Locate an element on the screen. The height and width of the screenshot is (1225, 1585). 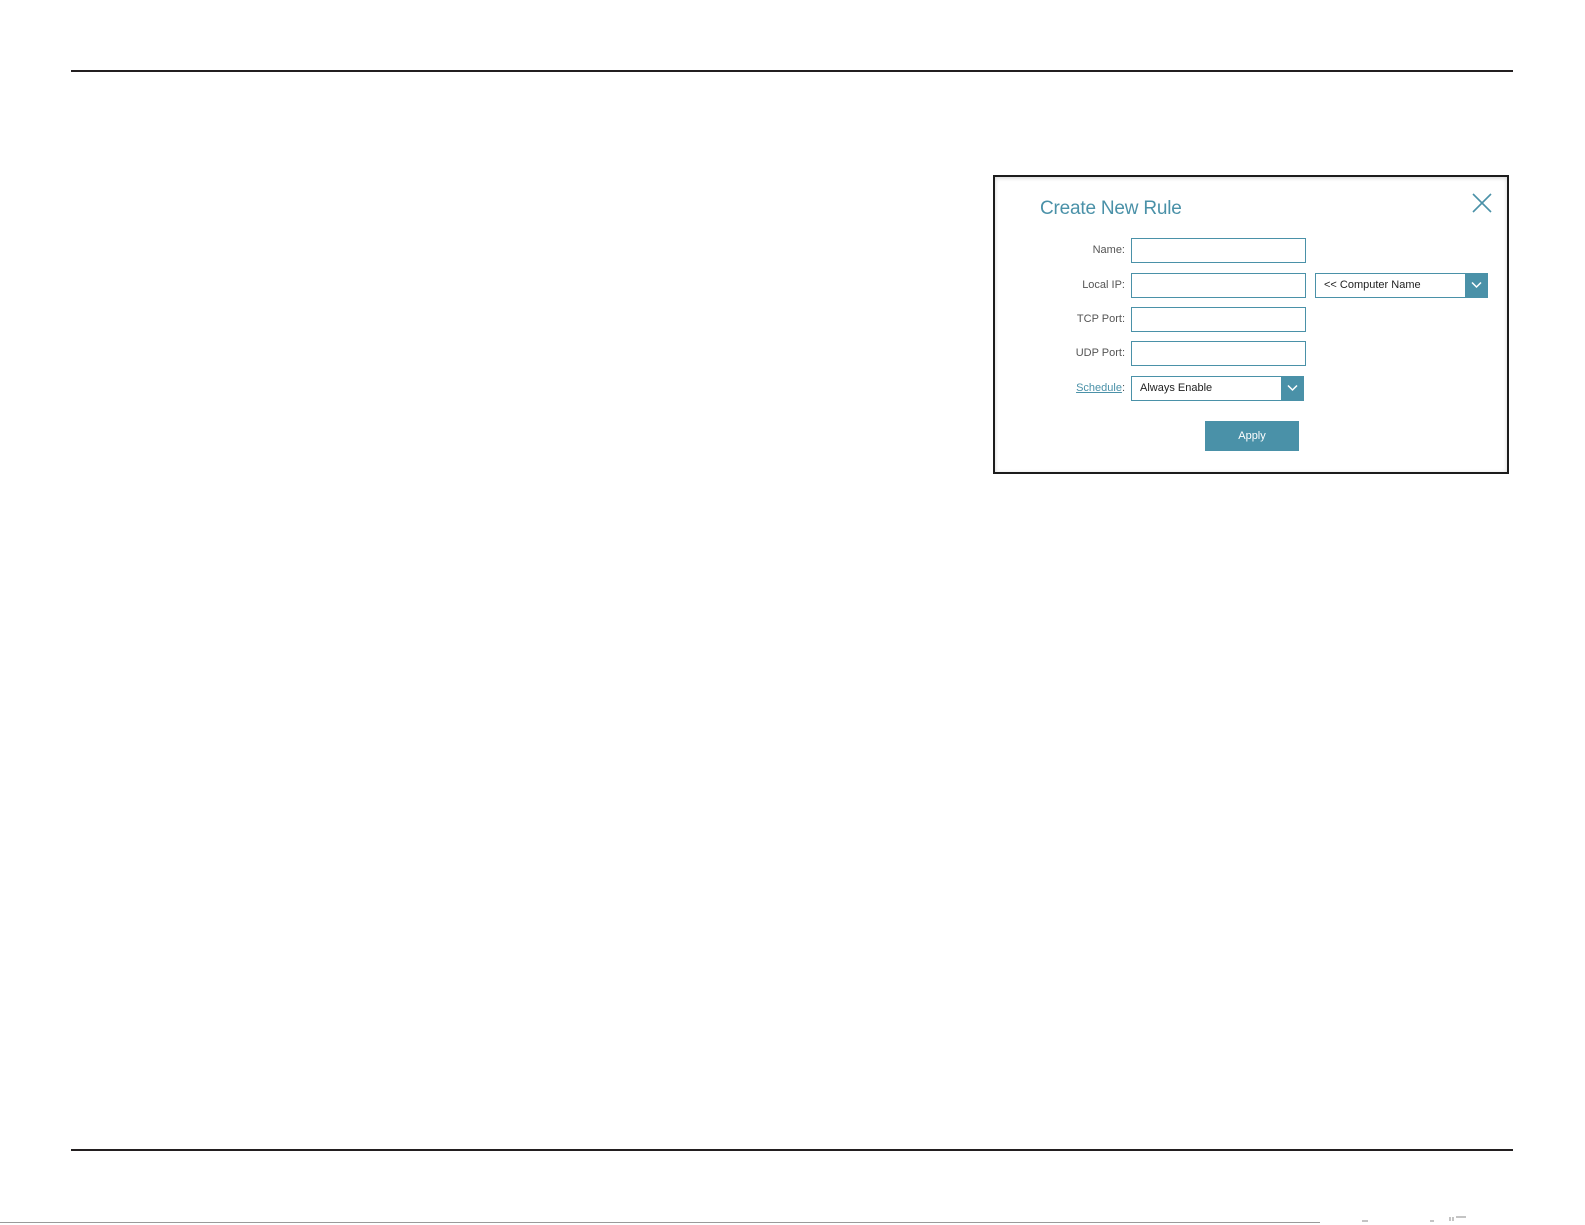
name-input is located at coordinates (1218, 250).